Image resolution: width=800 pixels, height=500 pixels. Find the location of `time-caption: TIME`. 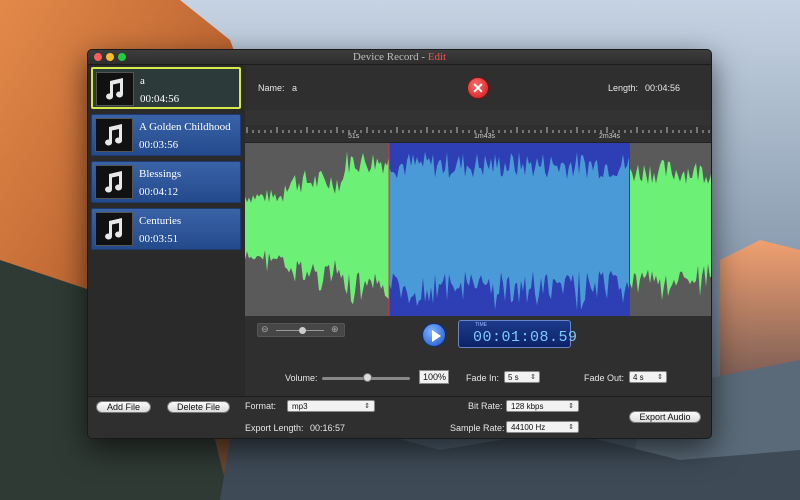

time-caption: TIME is located at coordinates (481, 325).